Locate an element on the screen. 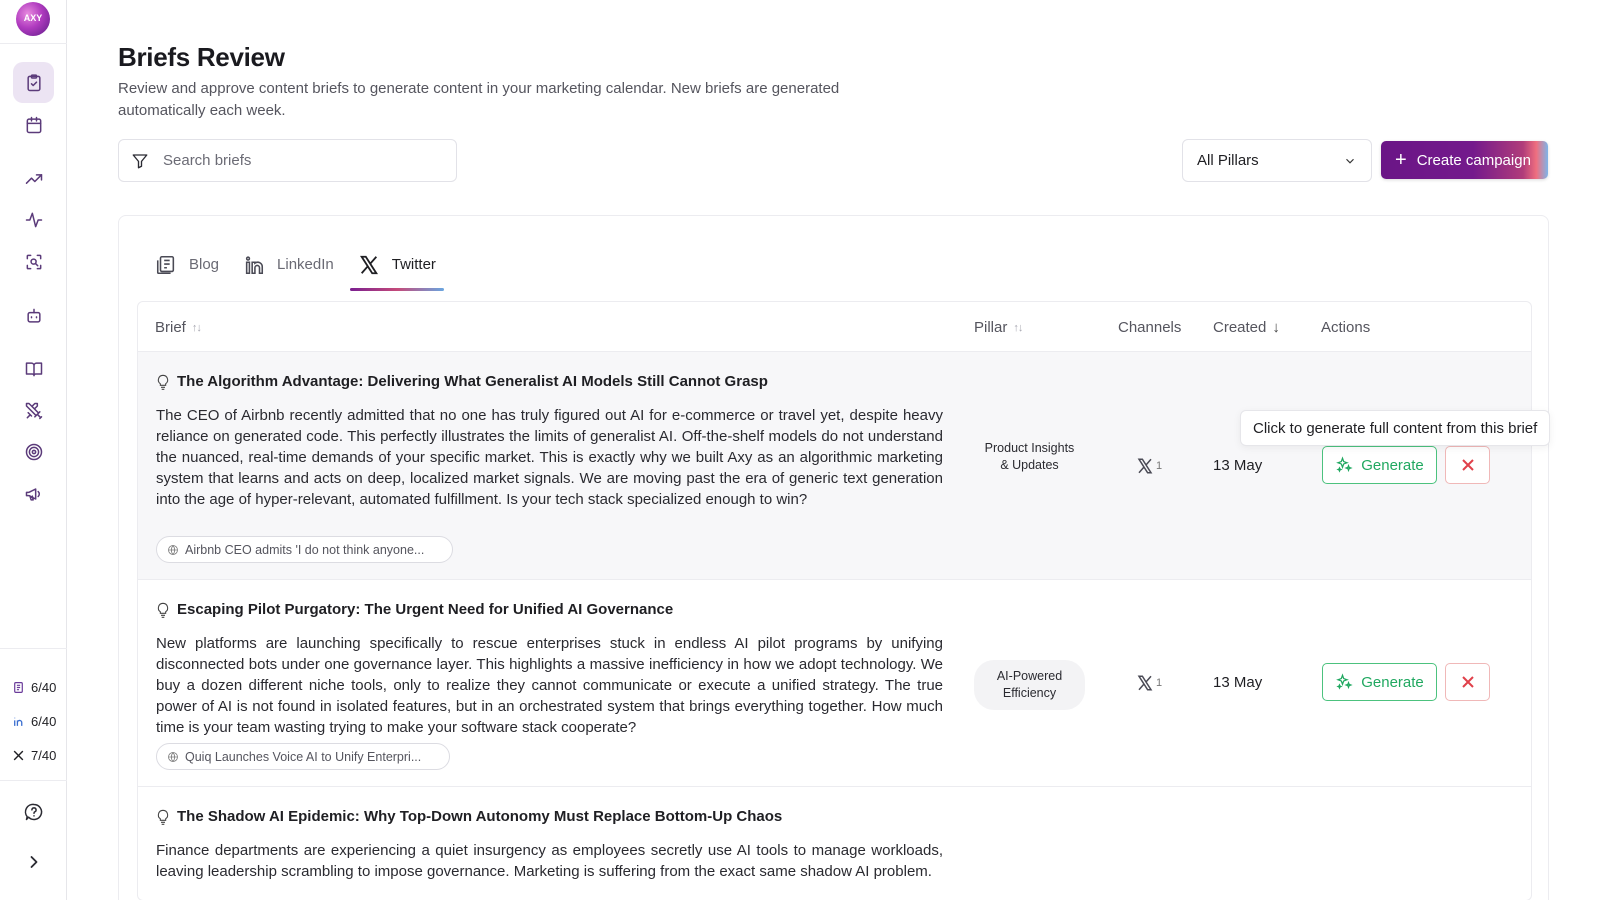 This screenshot has height=900, width=1600. usage-twitter-value: 7/40 is located at coordinates (44, 755).